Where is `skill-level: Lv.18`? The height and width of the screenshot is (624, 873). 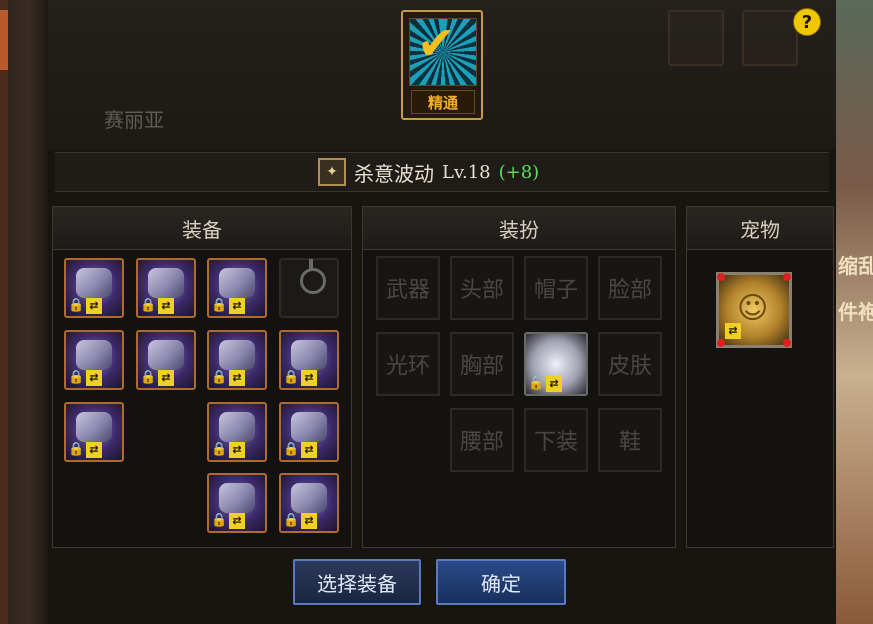
skill-level: Lv.18 is located at coordinates (466, 172).